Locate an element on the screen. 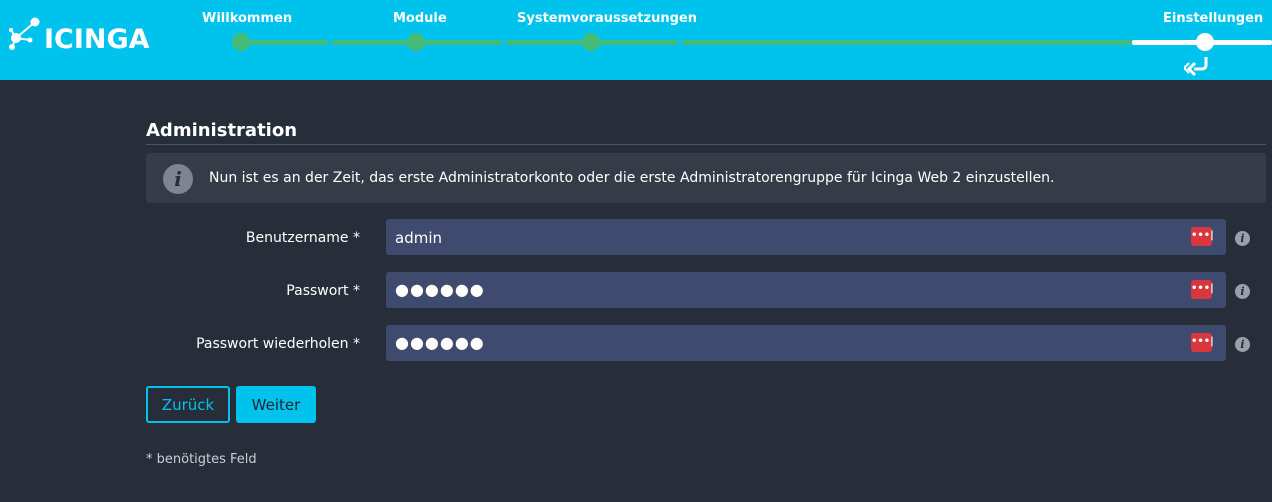  step-dot-systemvoraussetzungen is located at coordinates (591, 42).